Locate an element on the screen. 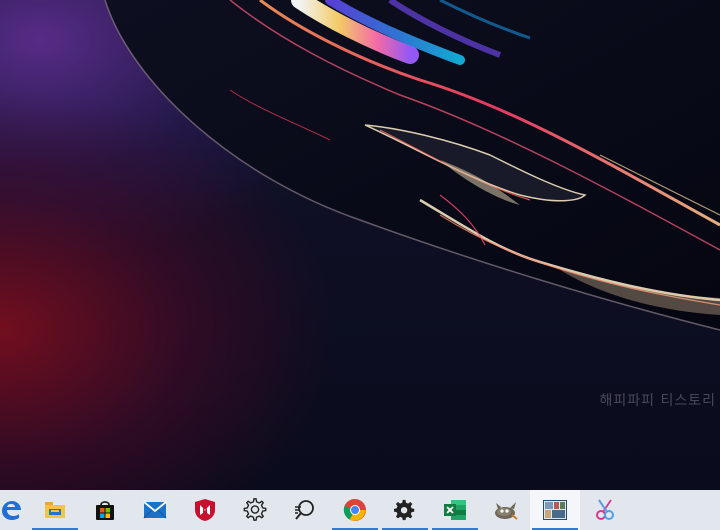 This screenshot has height=530, width=720. mcafee-icon is located at coordinates (205, 510).